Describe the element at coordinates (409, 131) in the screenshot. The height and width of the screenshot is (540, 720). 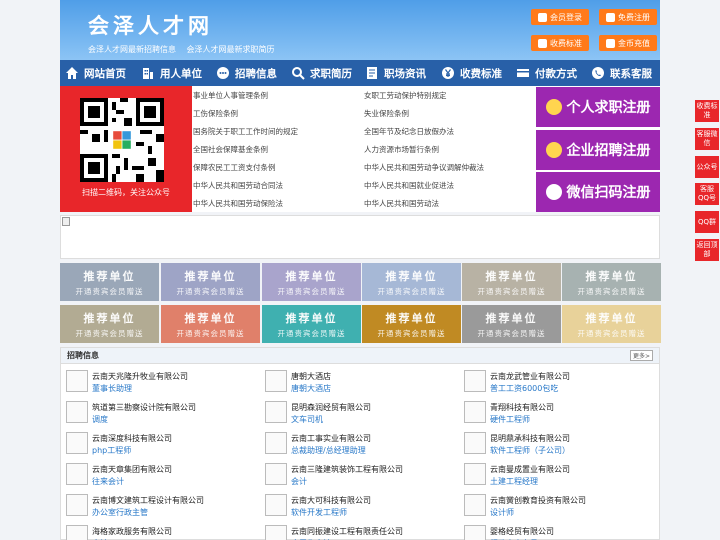
I see `law-link: 全国年节及纪念日放假办法` at that location.